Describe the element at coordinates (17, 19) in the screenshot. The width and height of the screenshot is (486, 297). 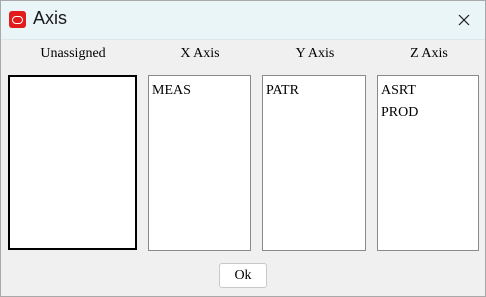
I see `oracle-logo-icon` at that location.